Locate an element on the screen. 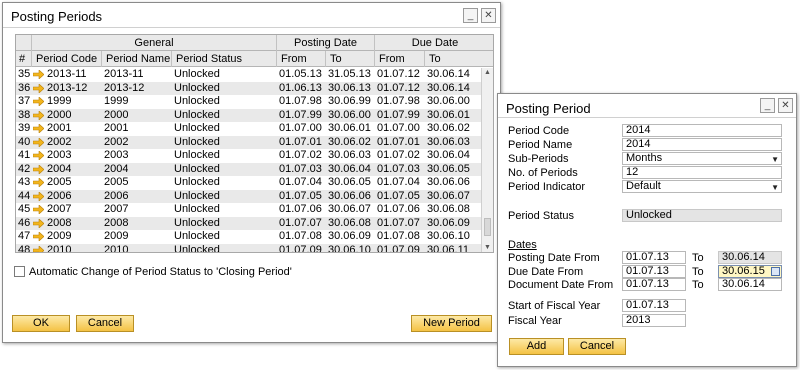 The height and width of the screenshot is (370, 800). cell-dd-from: 01.07.01 is located at coordinates (398, 141).